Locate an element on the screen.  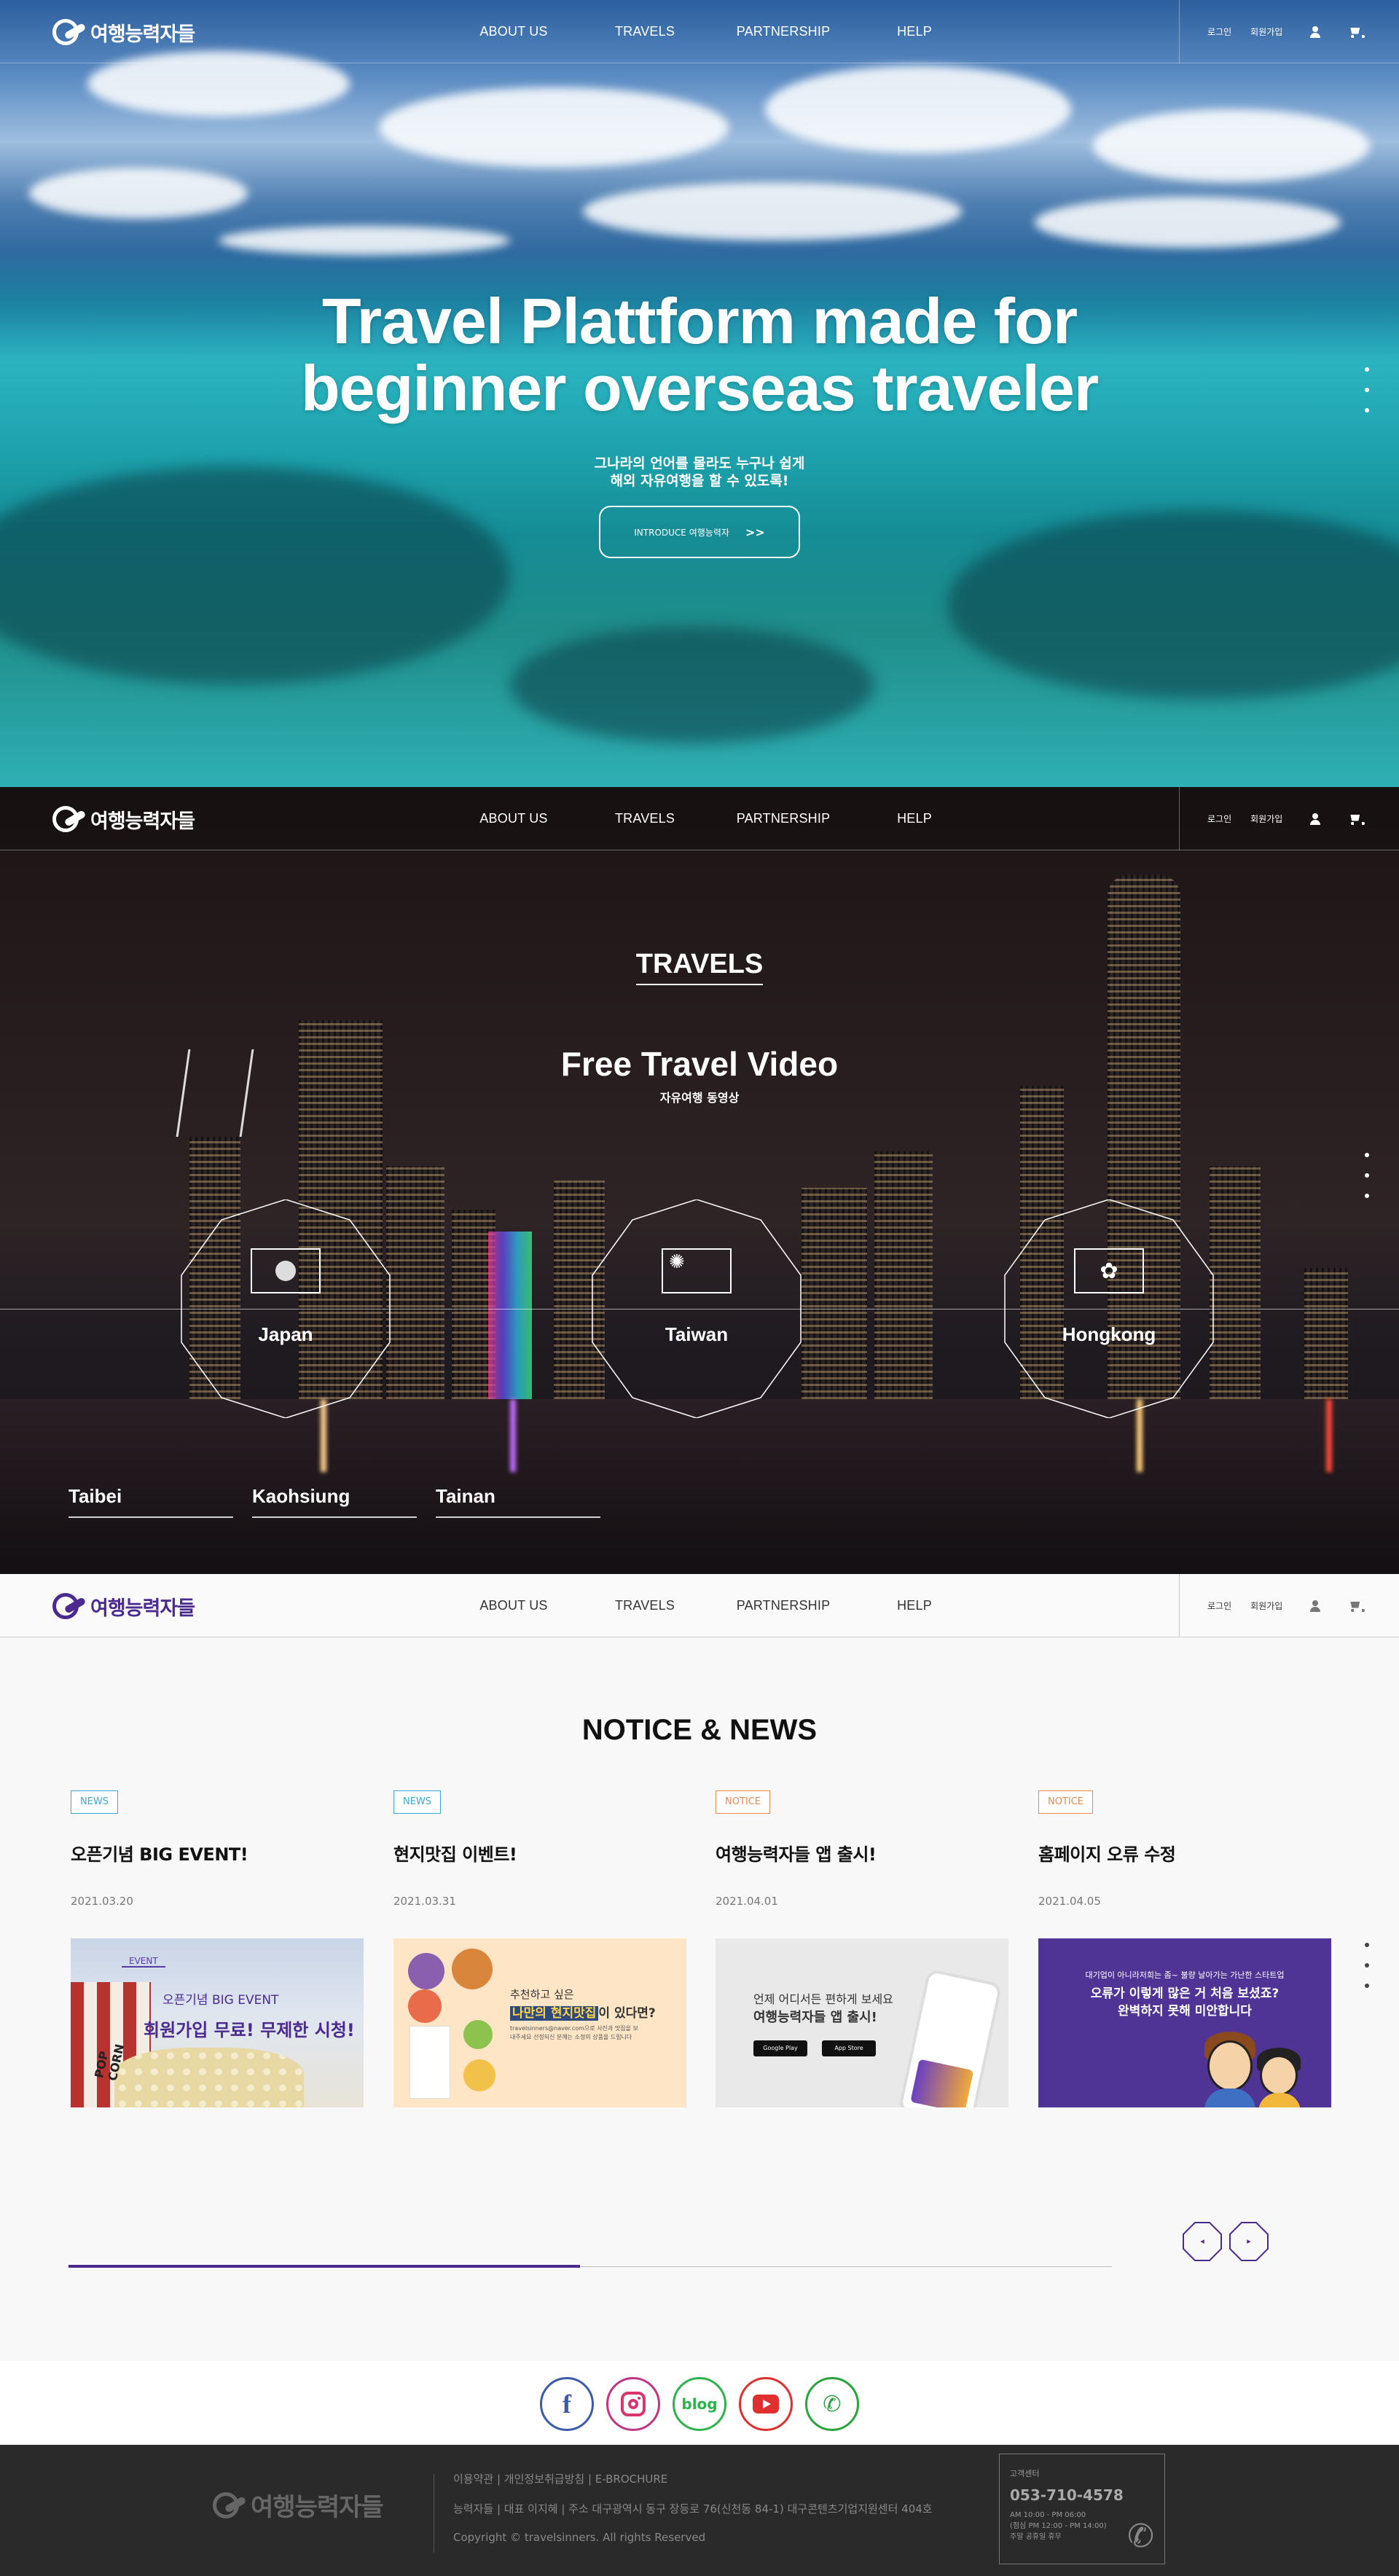
thumb-line2: 오류가 이렇게 많은 거 처음 보셨죠? 완벽하지 못해 미안합니다 is located at coordinates (1185, 2002).